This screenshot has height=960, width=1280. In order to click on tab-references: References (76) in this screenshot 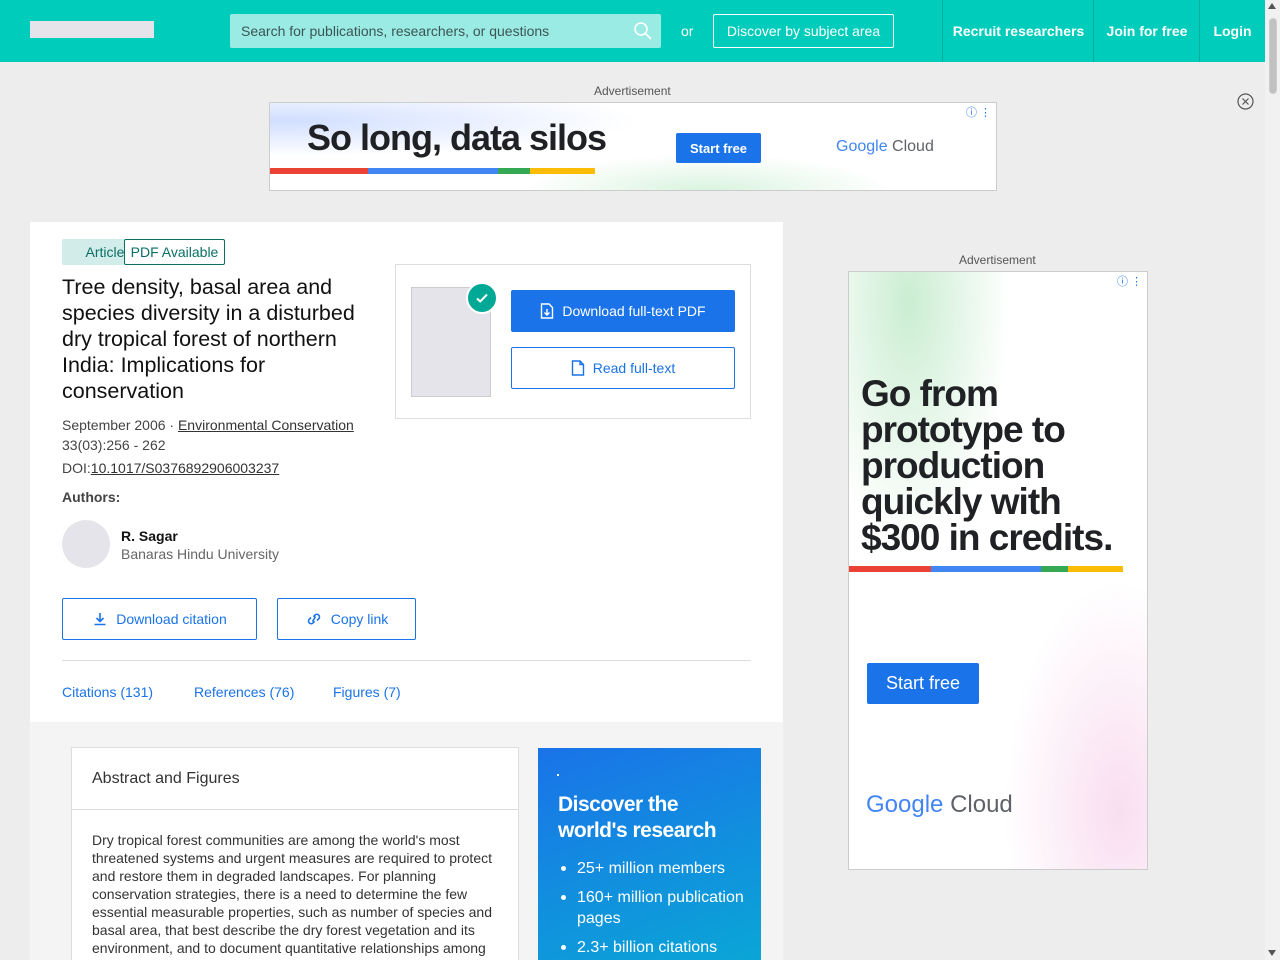, I will do `click(244, 692)`.